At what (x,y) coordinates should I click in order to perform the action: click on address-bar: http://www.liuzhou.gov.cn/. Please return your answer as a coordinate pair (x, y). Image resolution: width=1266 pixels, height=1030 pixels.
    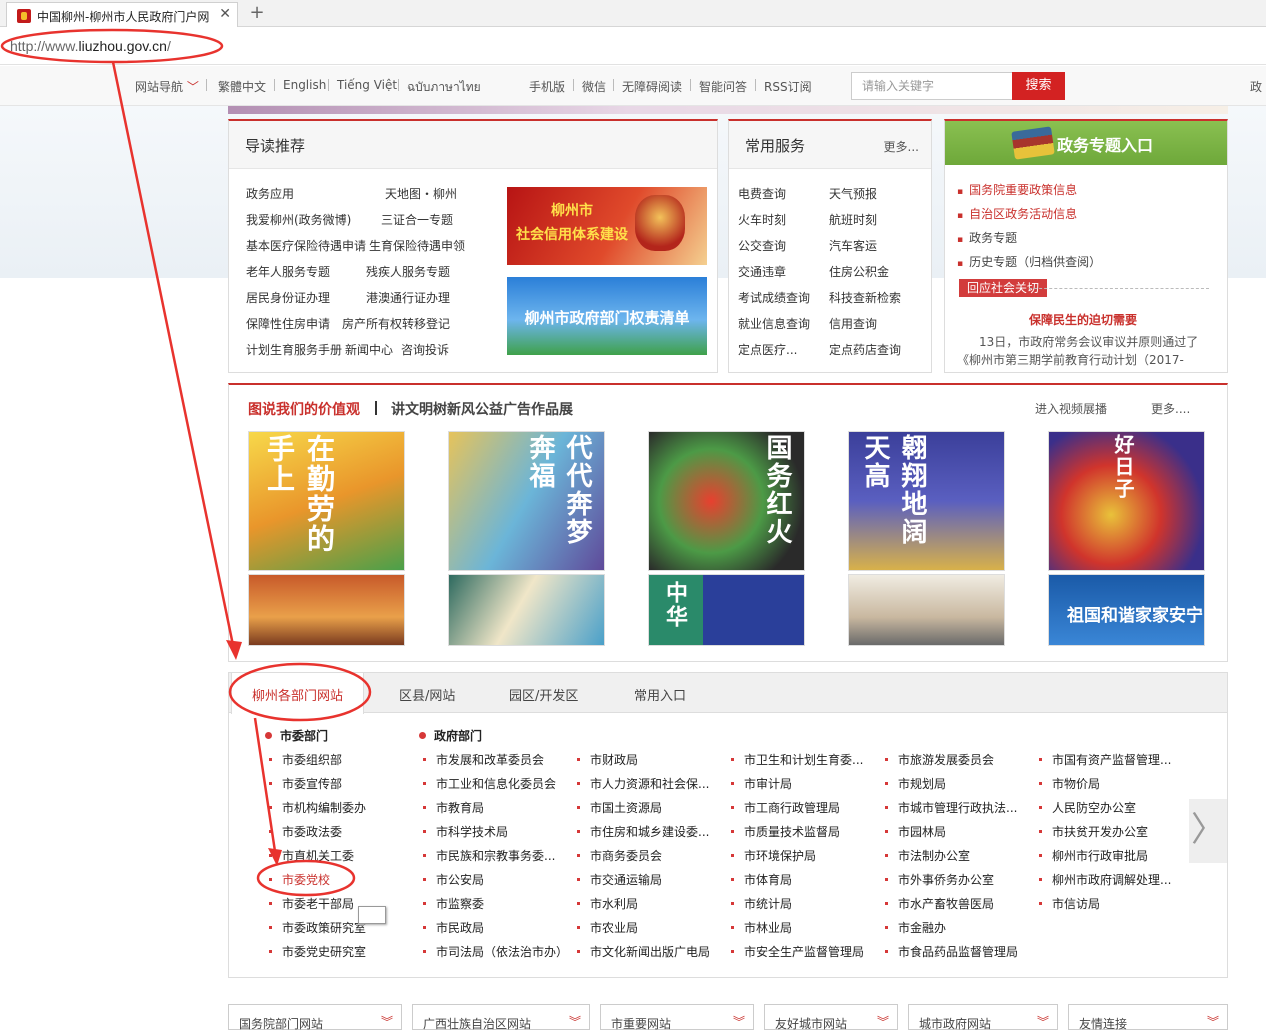
    Looking at the image, I should click on (633, 46).